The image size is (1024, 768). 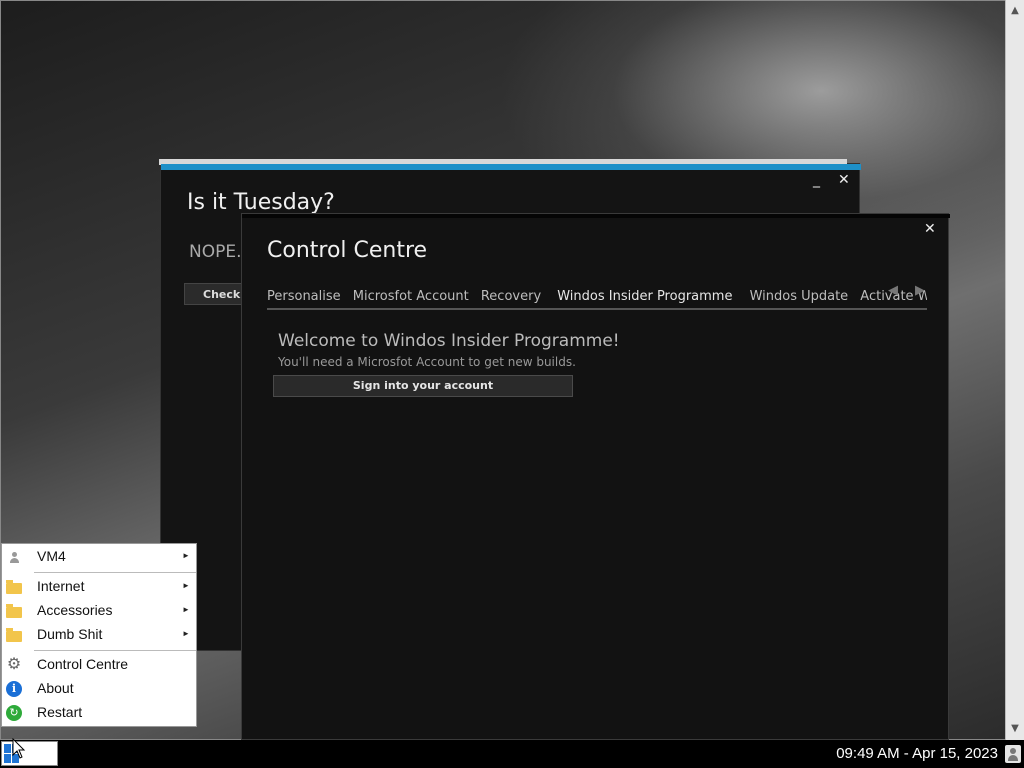 I want to click on menu-item-about: i About, so click(x=99, y=689).